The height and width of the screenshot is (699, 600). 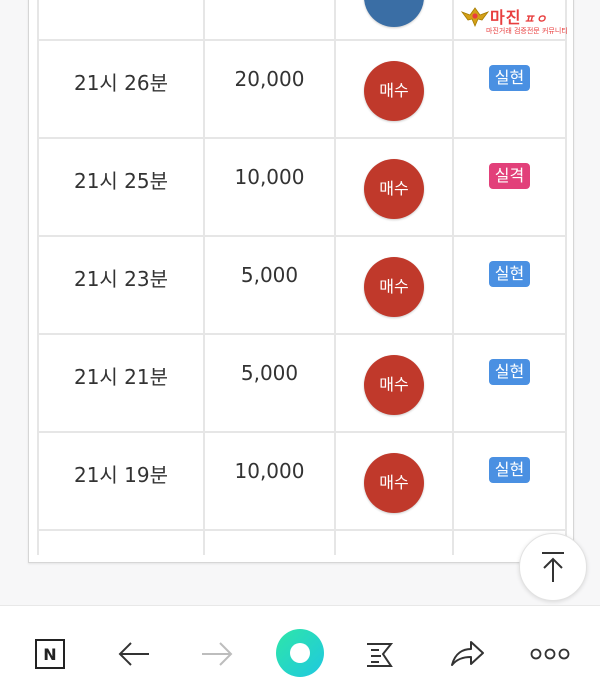 I want to click on result-tag: 실격, so click(x=509, y=176).